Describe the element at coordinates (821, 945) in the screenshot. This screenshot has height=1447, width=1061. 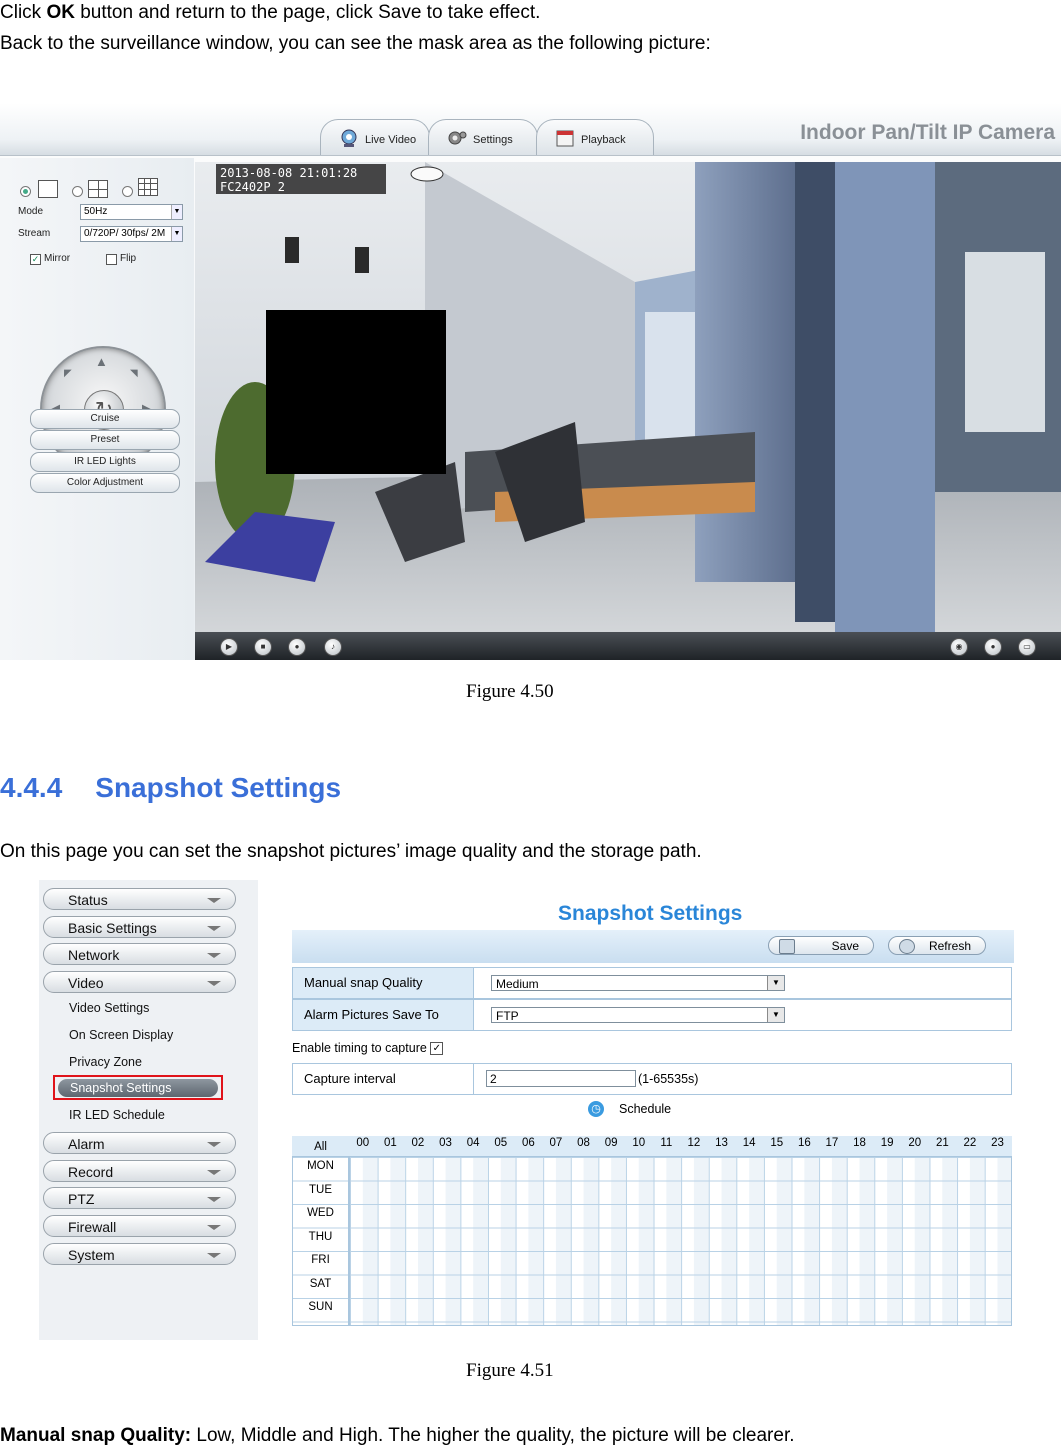
I see `save-button: Save` at that location.